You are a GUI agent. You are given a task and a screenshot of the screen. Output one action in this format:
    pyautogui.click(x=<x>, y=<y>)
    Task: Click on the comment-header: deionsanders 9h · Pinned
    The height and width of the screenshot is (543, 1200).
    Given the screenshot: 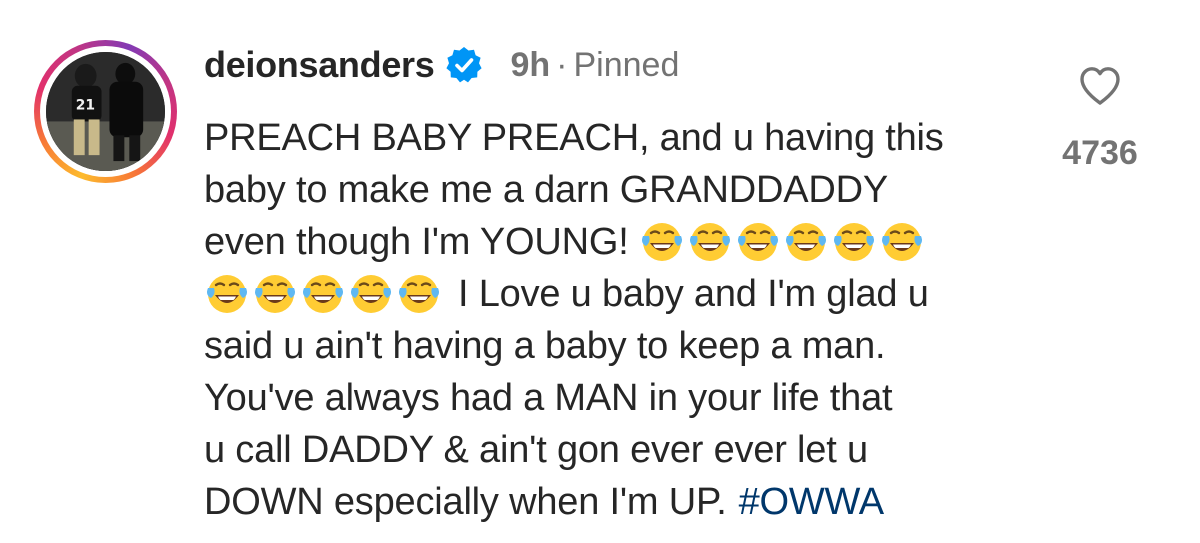 What is the action you would take?
    pyautogui.click(x=441, y=65)
    